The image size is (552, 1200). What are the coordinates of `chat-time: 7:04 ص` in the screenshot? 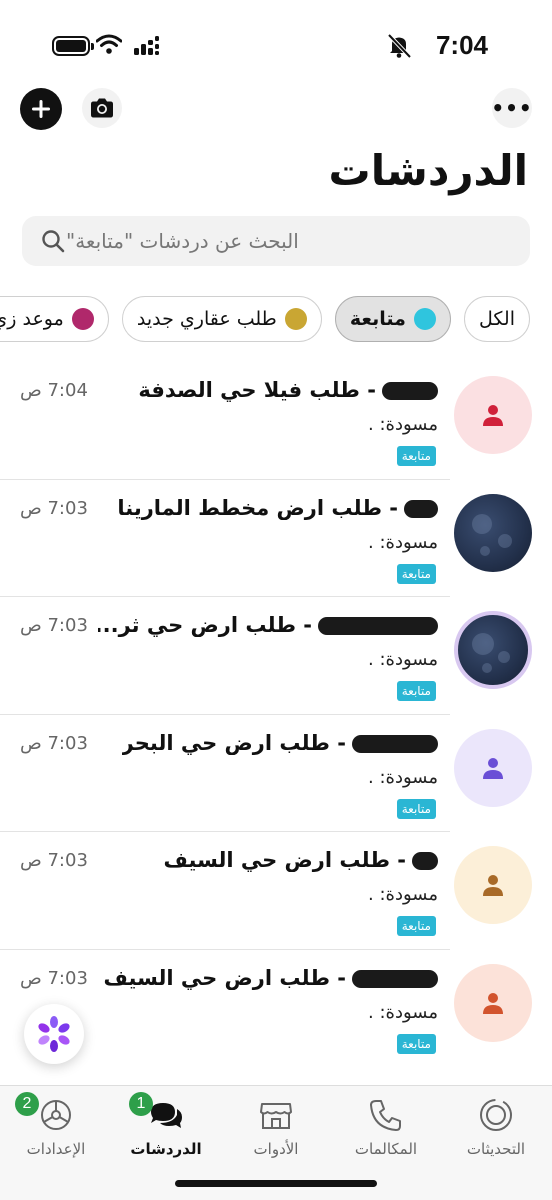 It's located at (54, 390).